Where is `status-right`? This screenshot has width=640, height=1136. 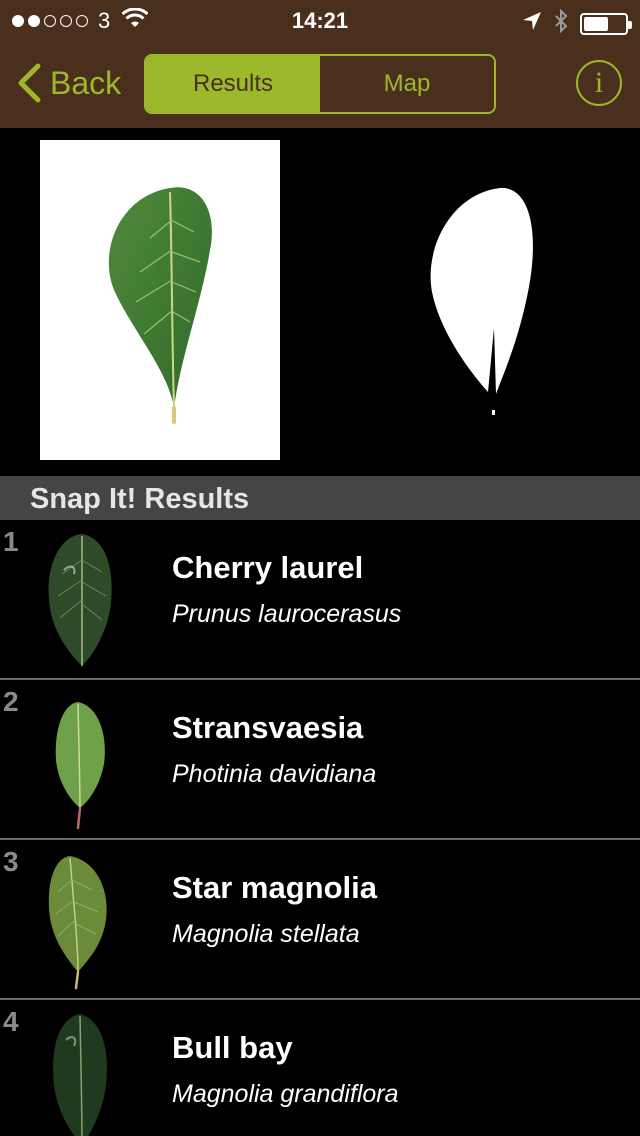 status-right is located at coordinates (577, 23).